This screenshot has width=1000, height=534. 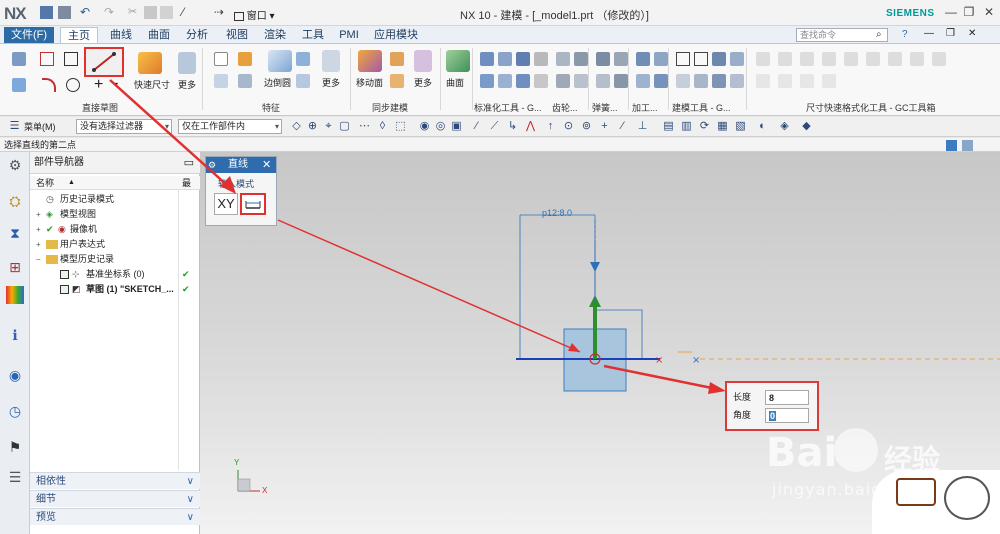 I want to click on doc-restore-button: ❐, so click(x=950, y=33).